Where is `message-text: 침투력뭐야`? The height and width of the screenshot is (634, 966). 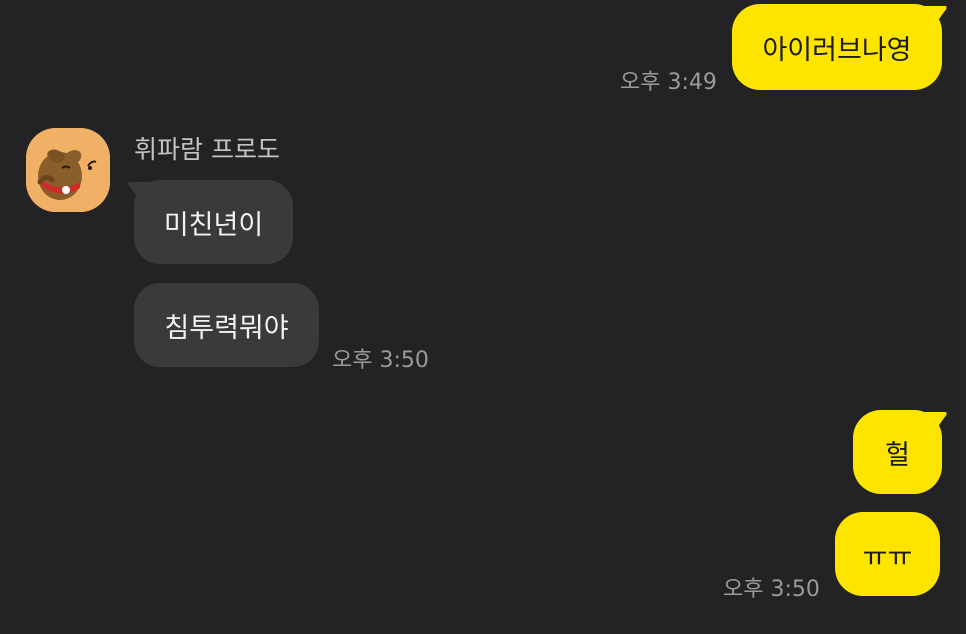 message-text: 침투력뭐야 is located at coordinates (226, 328).